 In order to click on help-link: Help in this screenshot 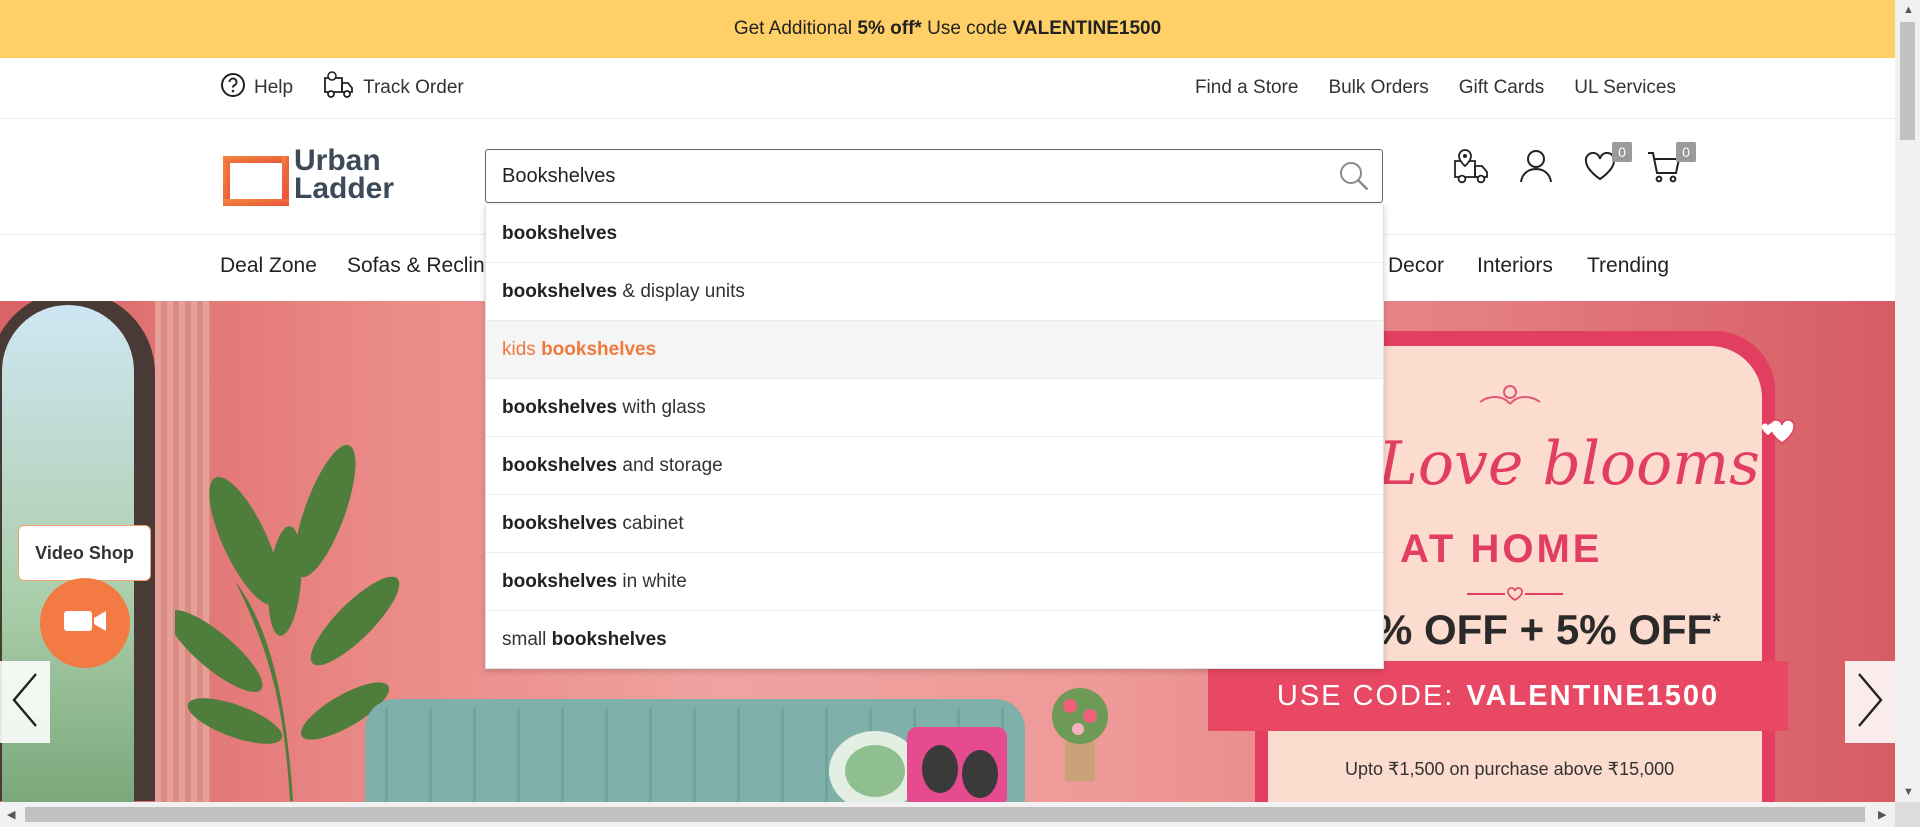, I will do `click(256, 88)`.